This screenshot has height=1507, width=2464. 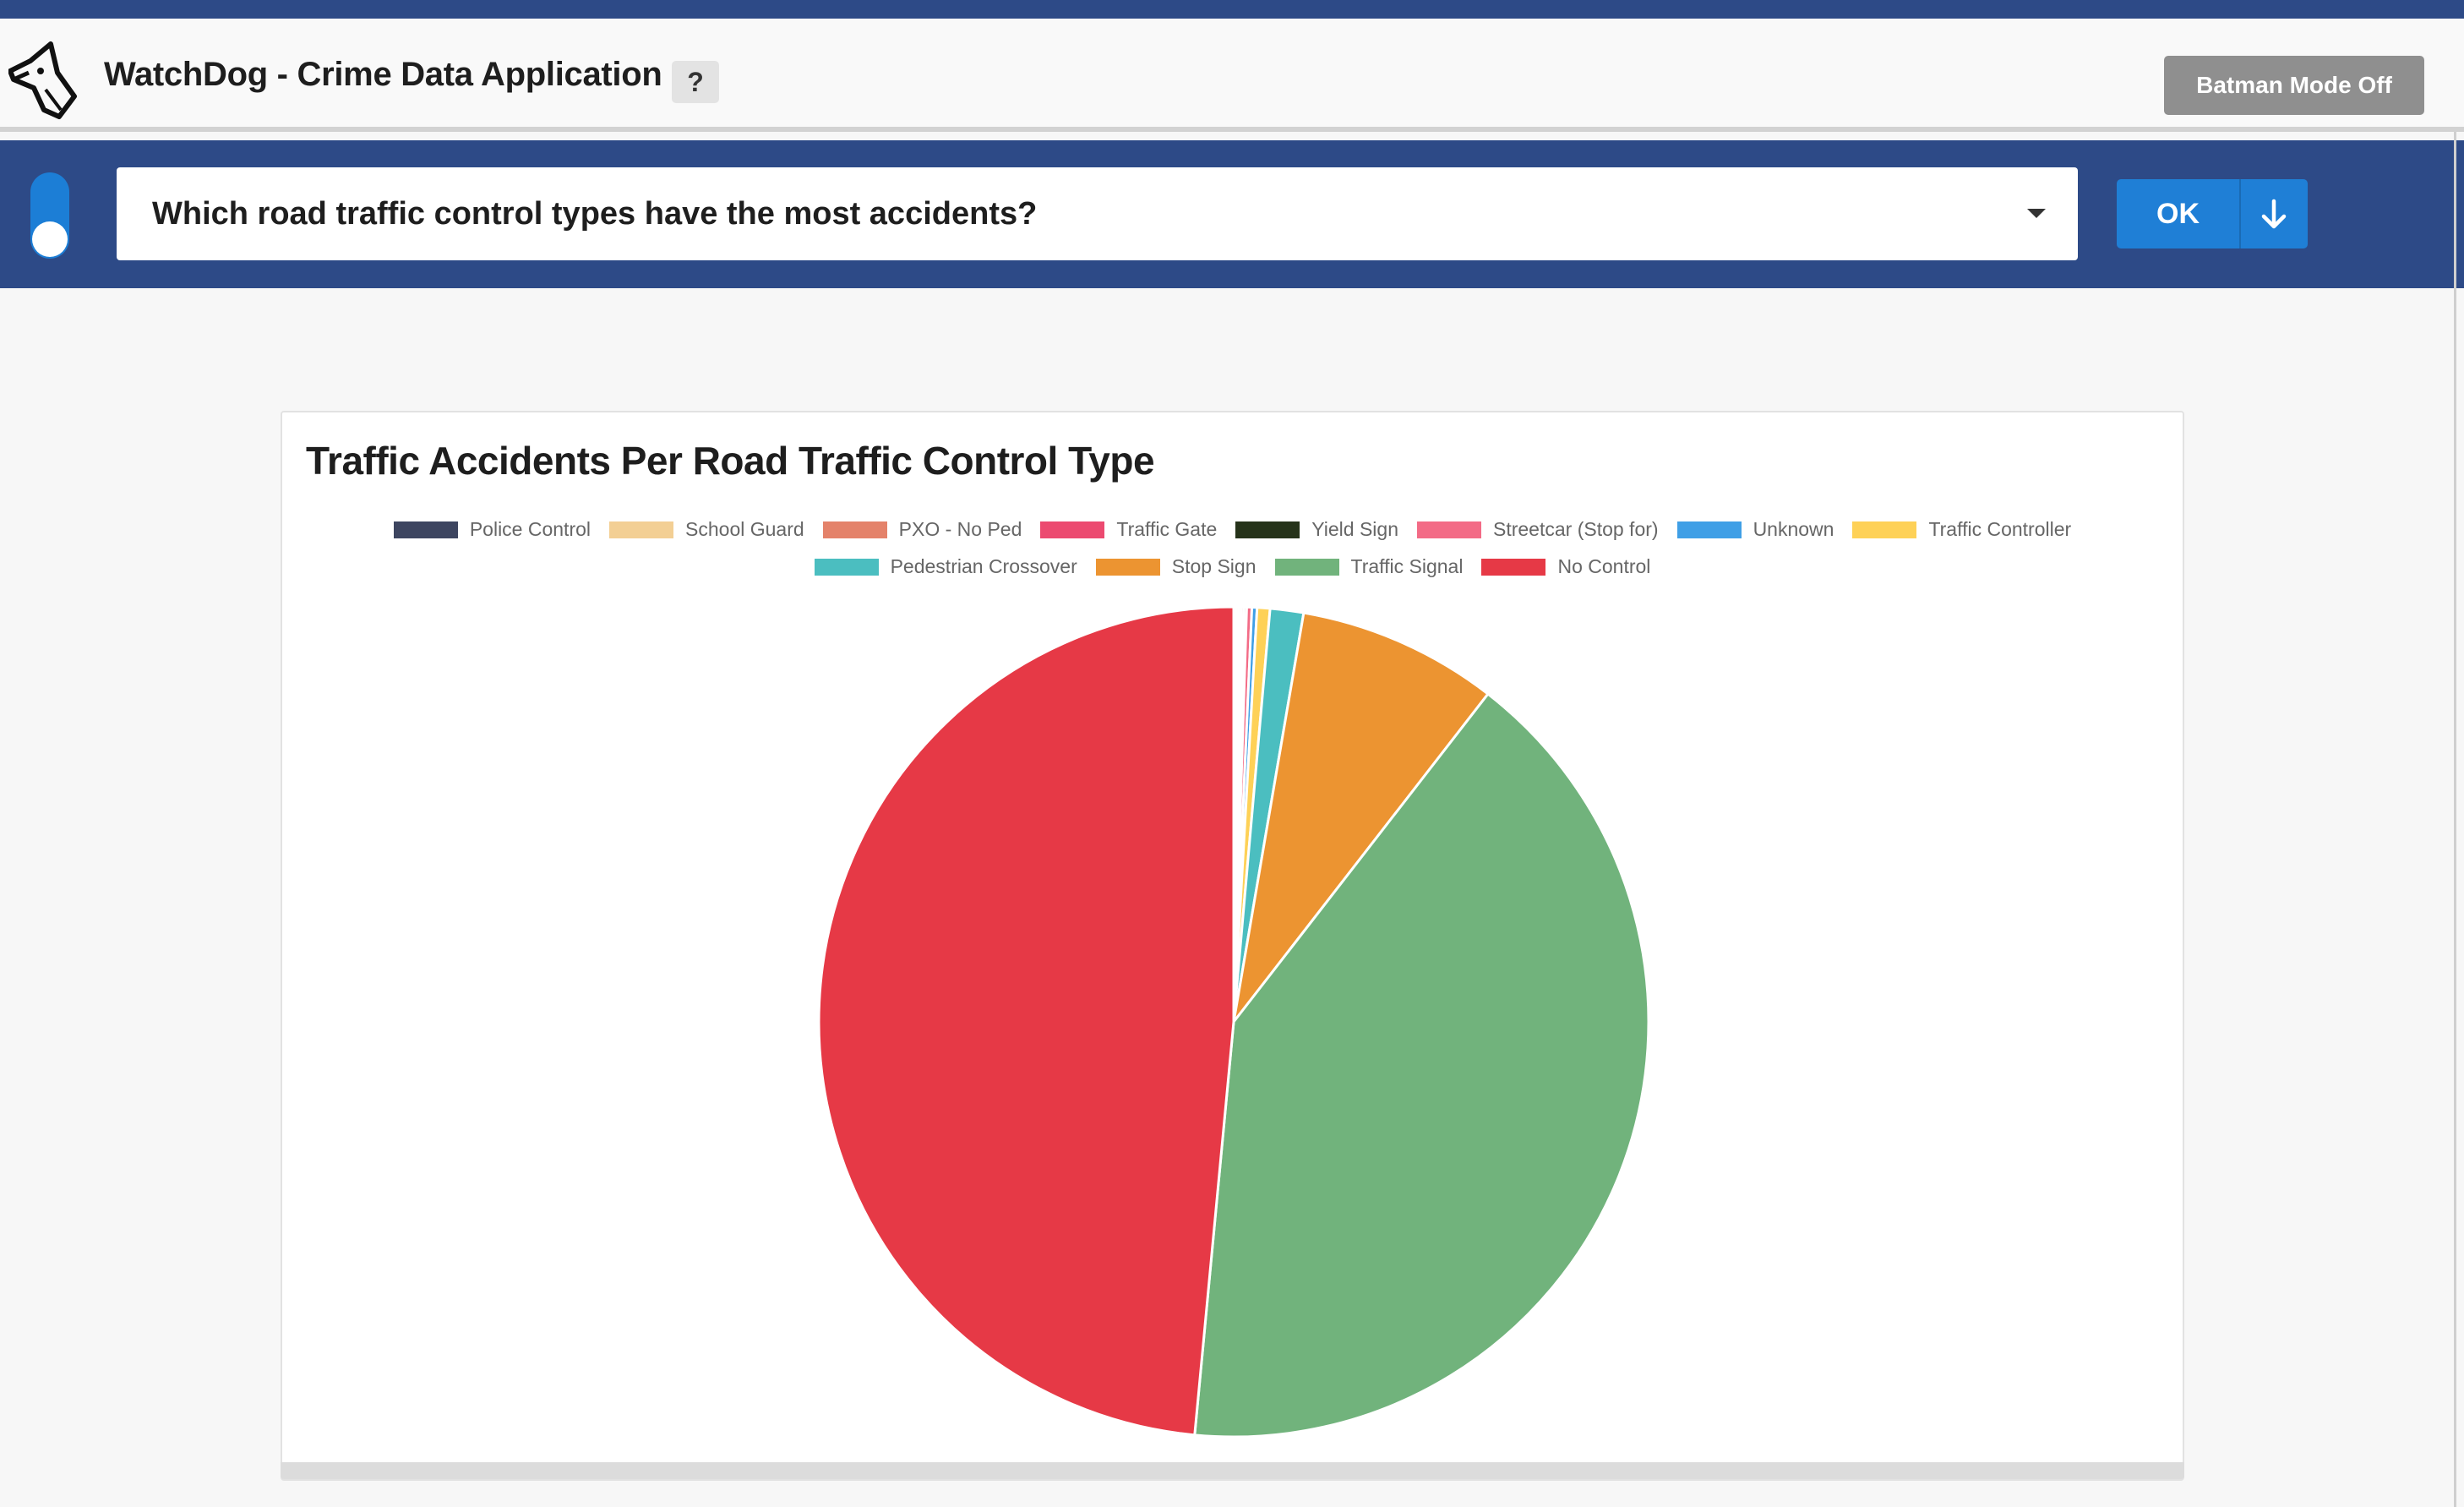 What do you see at coordinates (50, 239) in the screenshot?
I see `toggle-knob` at bounding box center [50, 239].